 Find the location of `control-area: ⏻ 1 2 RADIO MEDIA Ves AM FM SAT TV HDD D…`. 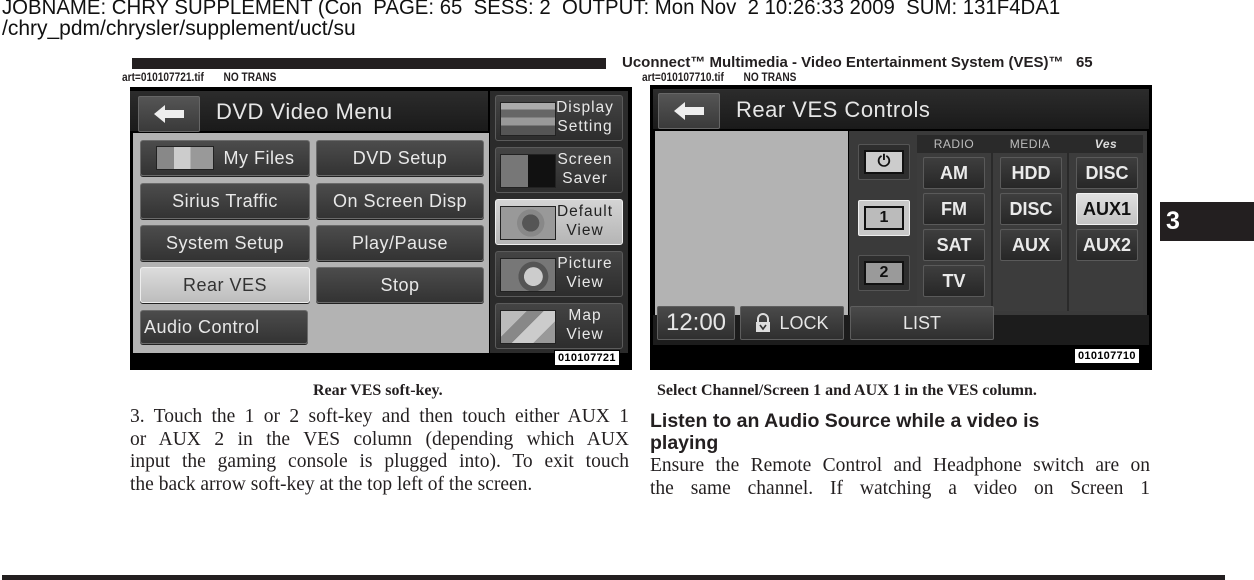

control-area: ⏻ 1 2 RADIO MEDIA Ves AM FM SAT TV HDD D… is located at coordinates (998, 223).